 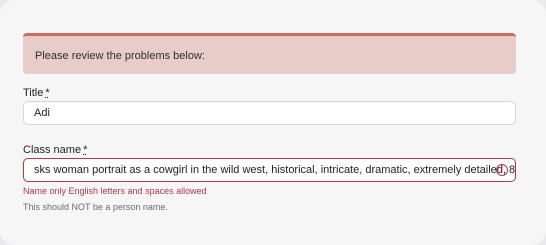 I want to click on title-label-text: Title, so click(x=33, y=93).